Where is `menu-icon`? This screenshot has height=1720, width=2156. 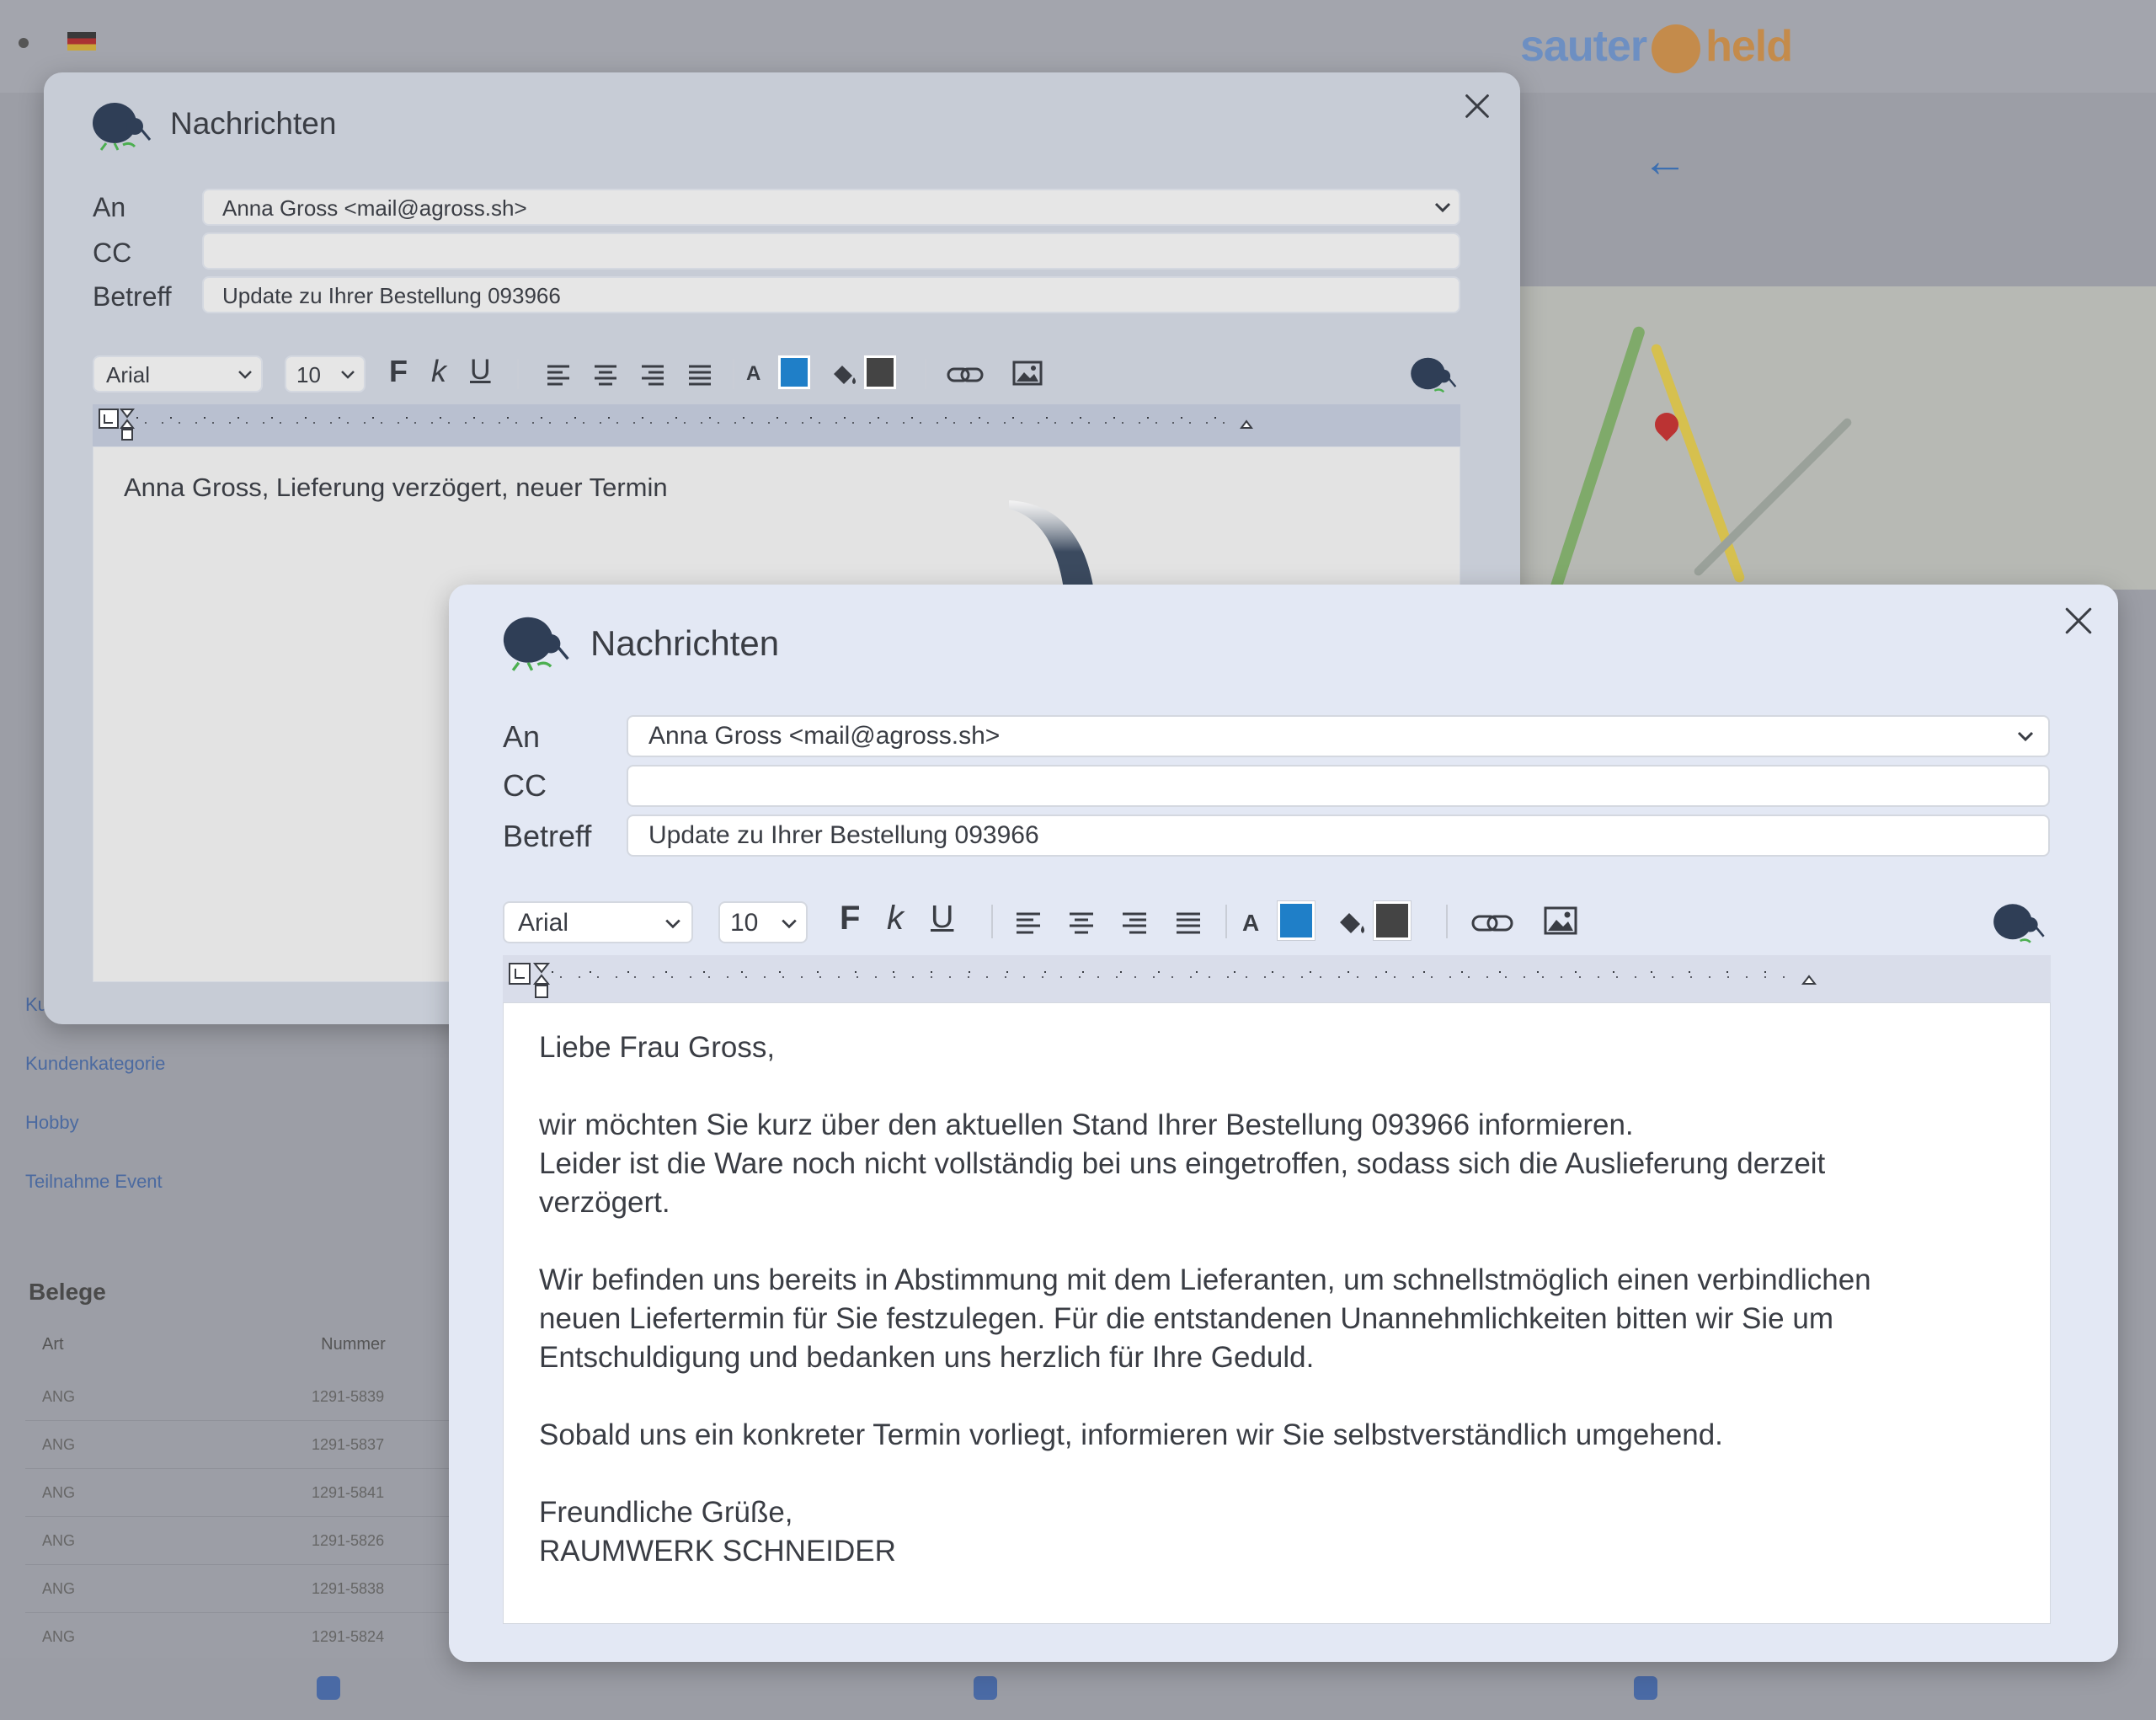
menu-icon is located at coordinates (24, 43).